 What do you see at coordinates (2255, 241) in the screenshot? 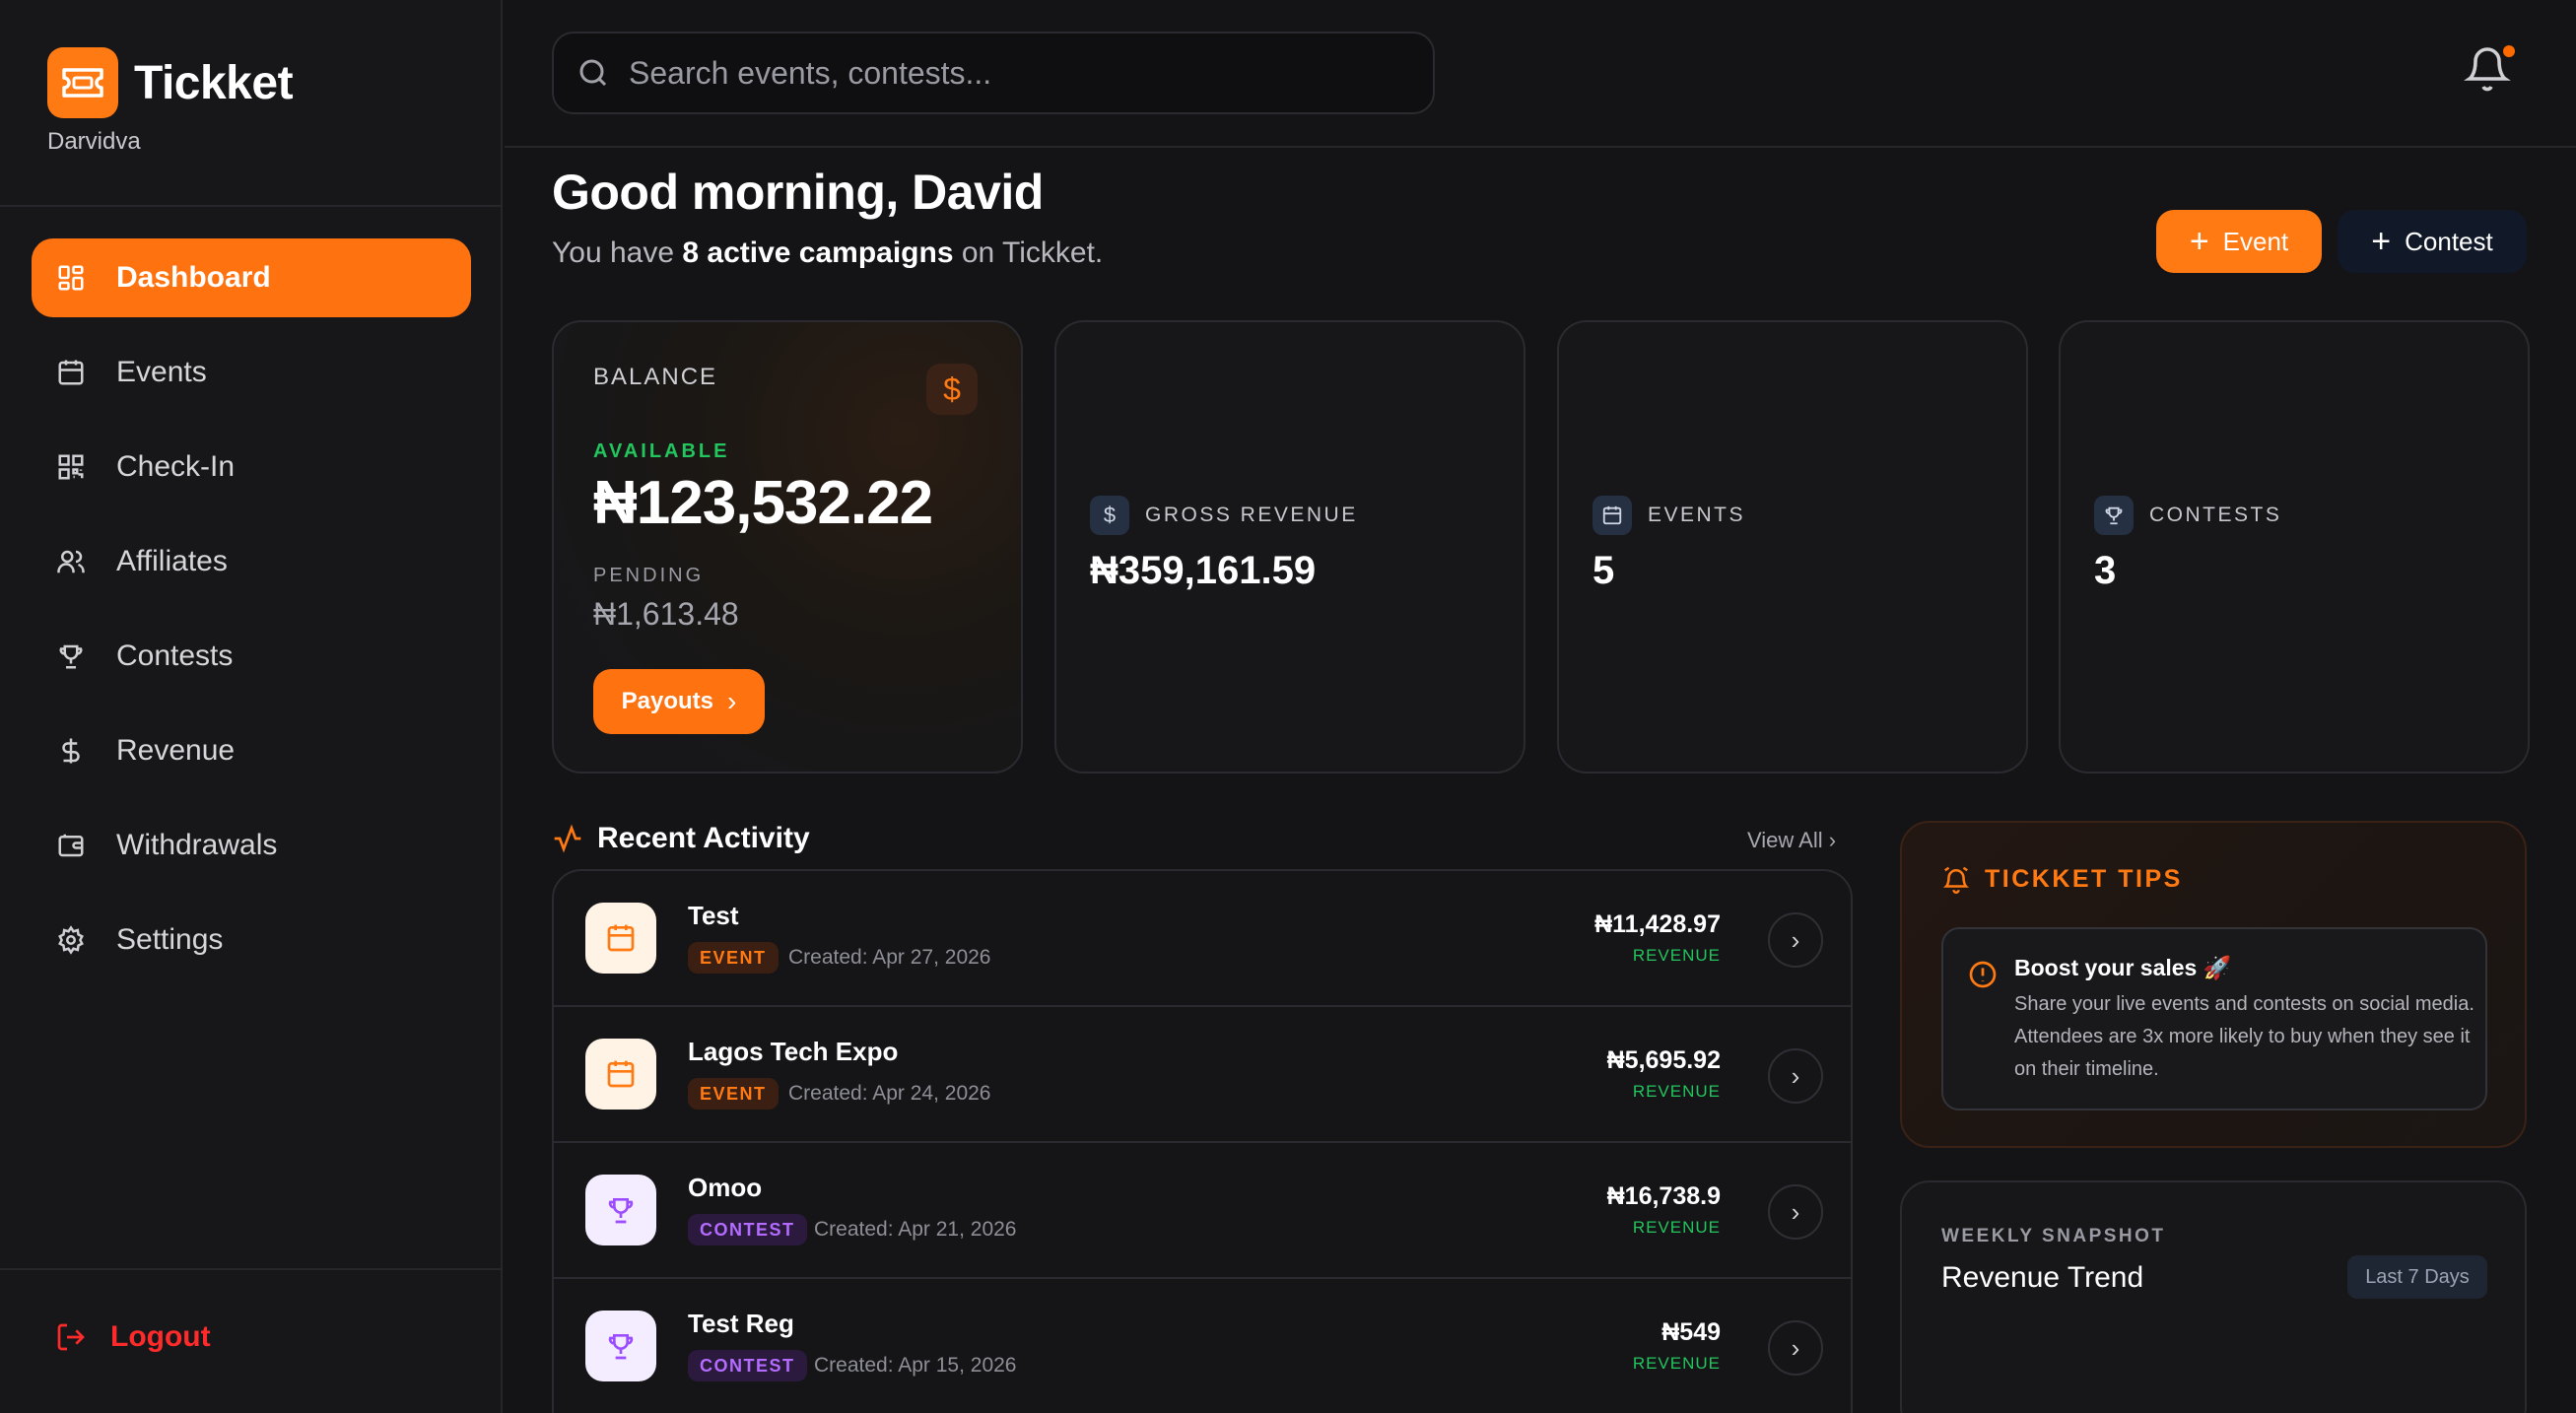
I see `add-event-label: Event` at bounding box center [2255, 241].